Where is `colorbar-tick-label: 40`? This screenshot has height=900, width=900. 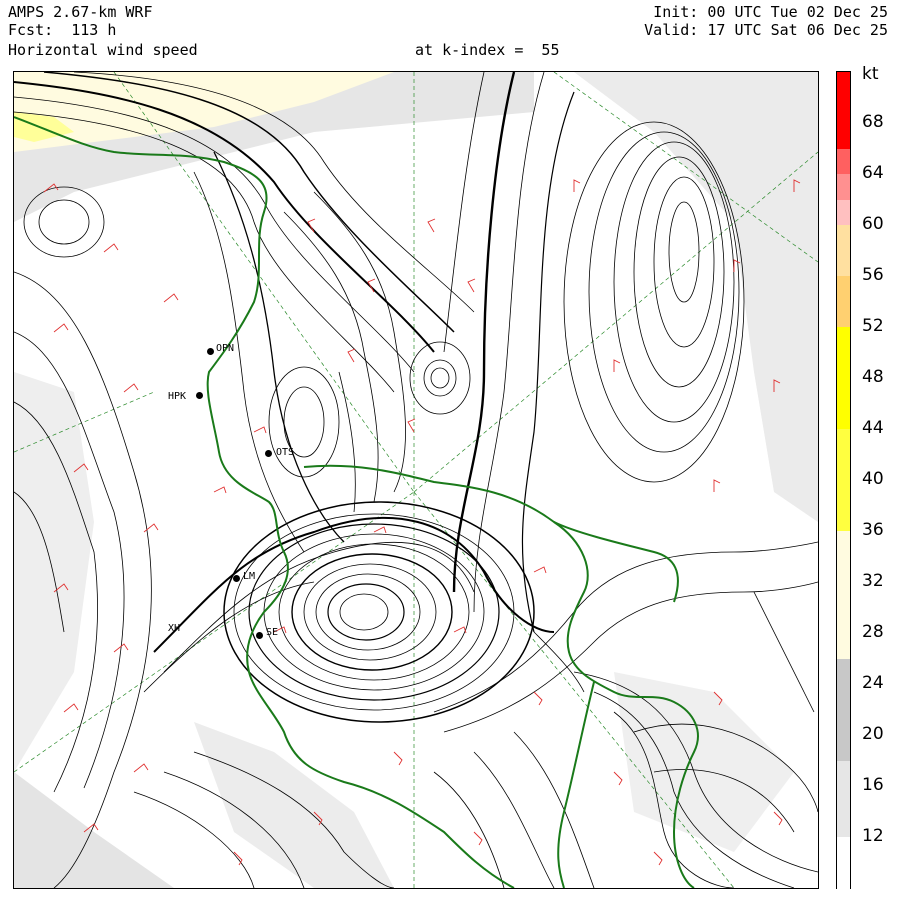
colorbar-tick-label: 40 is located at coordinates (873, 479).